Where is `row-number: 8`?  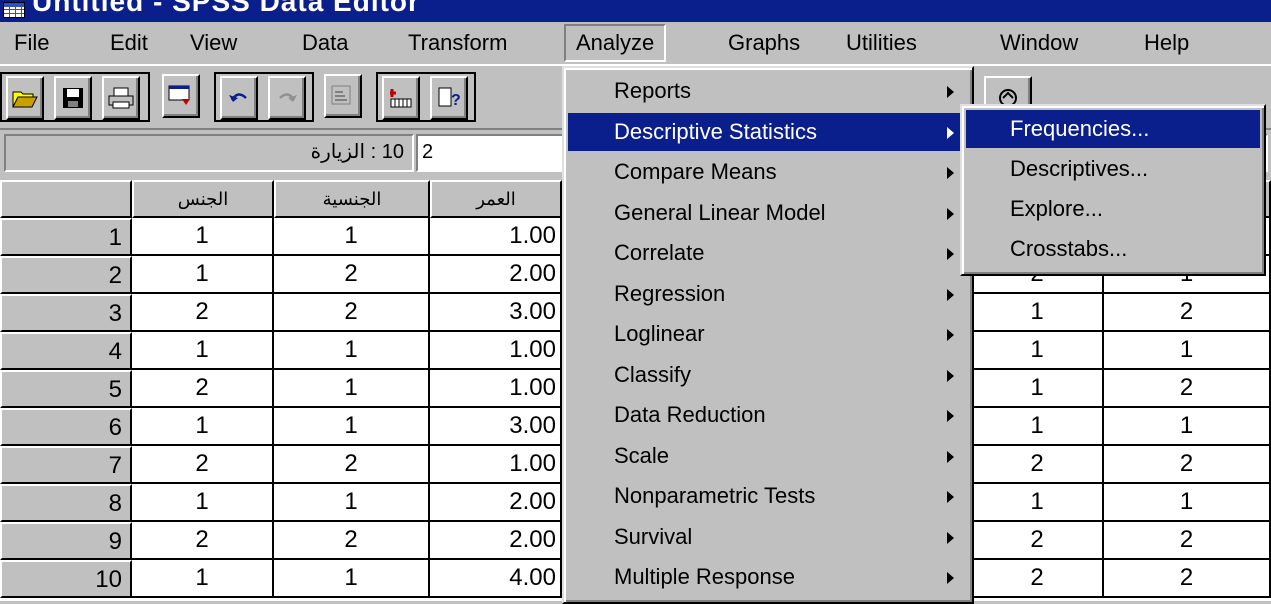
row-number: 8 is located at coordinates (66, 503).